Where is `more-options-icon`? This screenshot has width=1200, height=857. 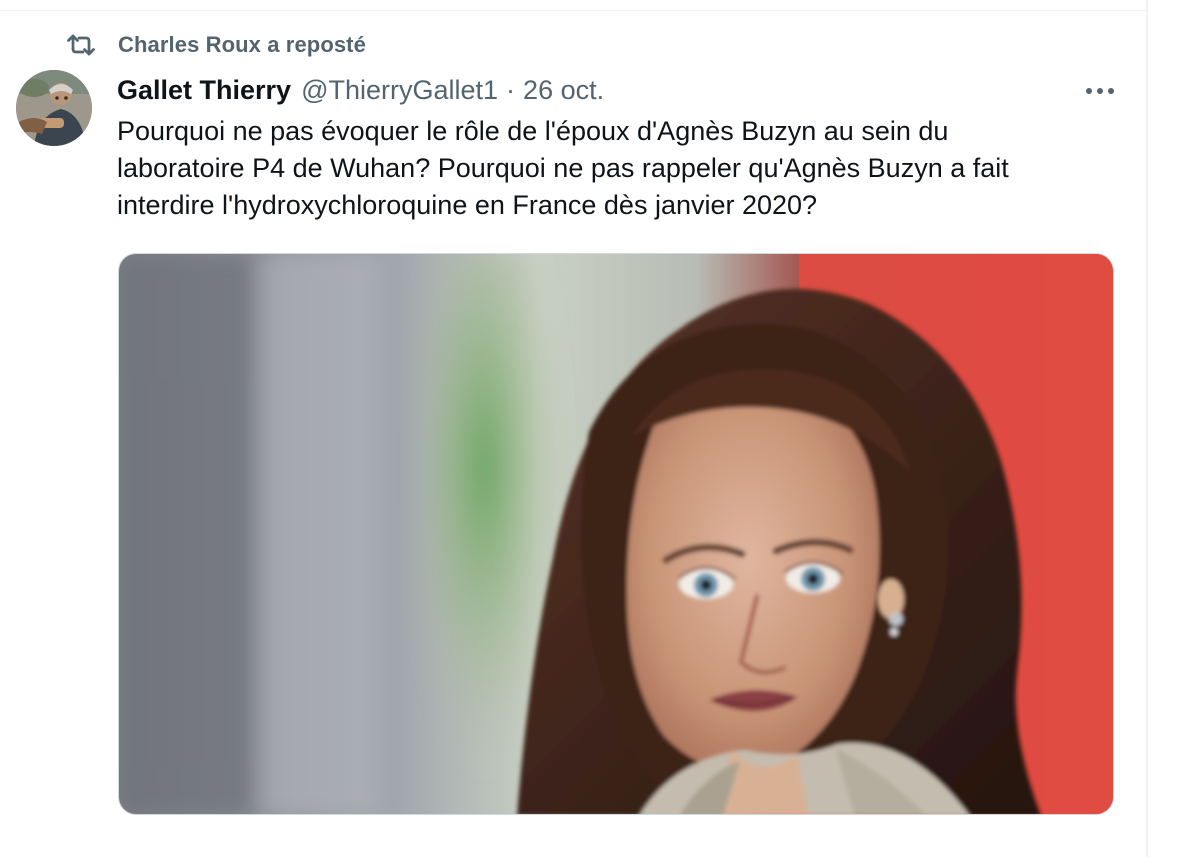
more-options-icon is located at coordinates (1100, 91).